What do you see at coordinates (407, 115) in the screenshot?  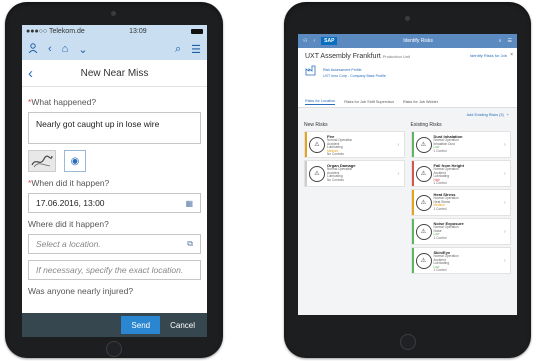 I see `add-existing-bar: Add Existing Risks (3) +` at bounding box center [407, 115].